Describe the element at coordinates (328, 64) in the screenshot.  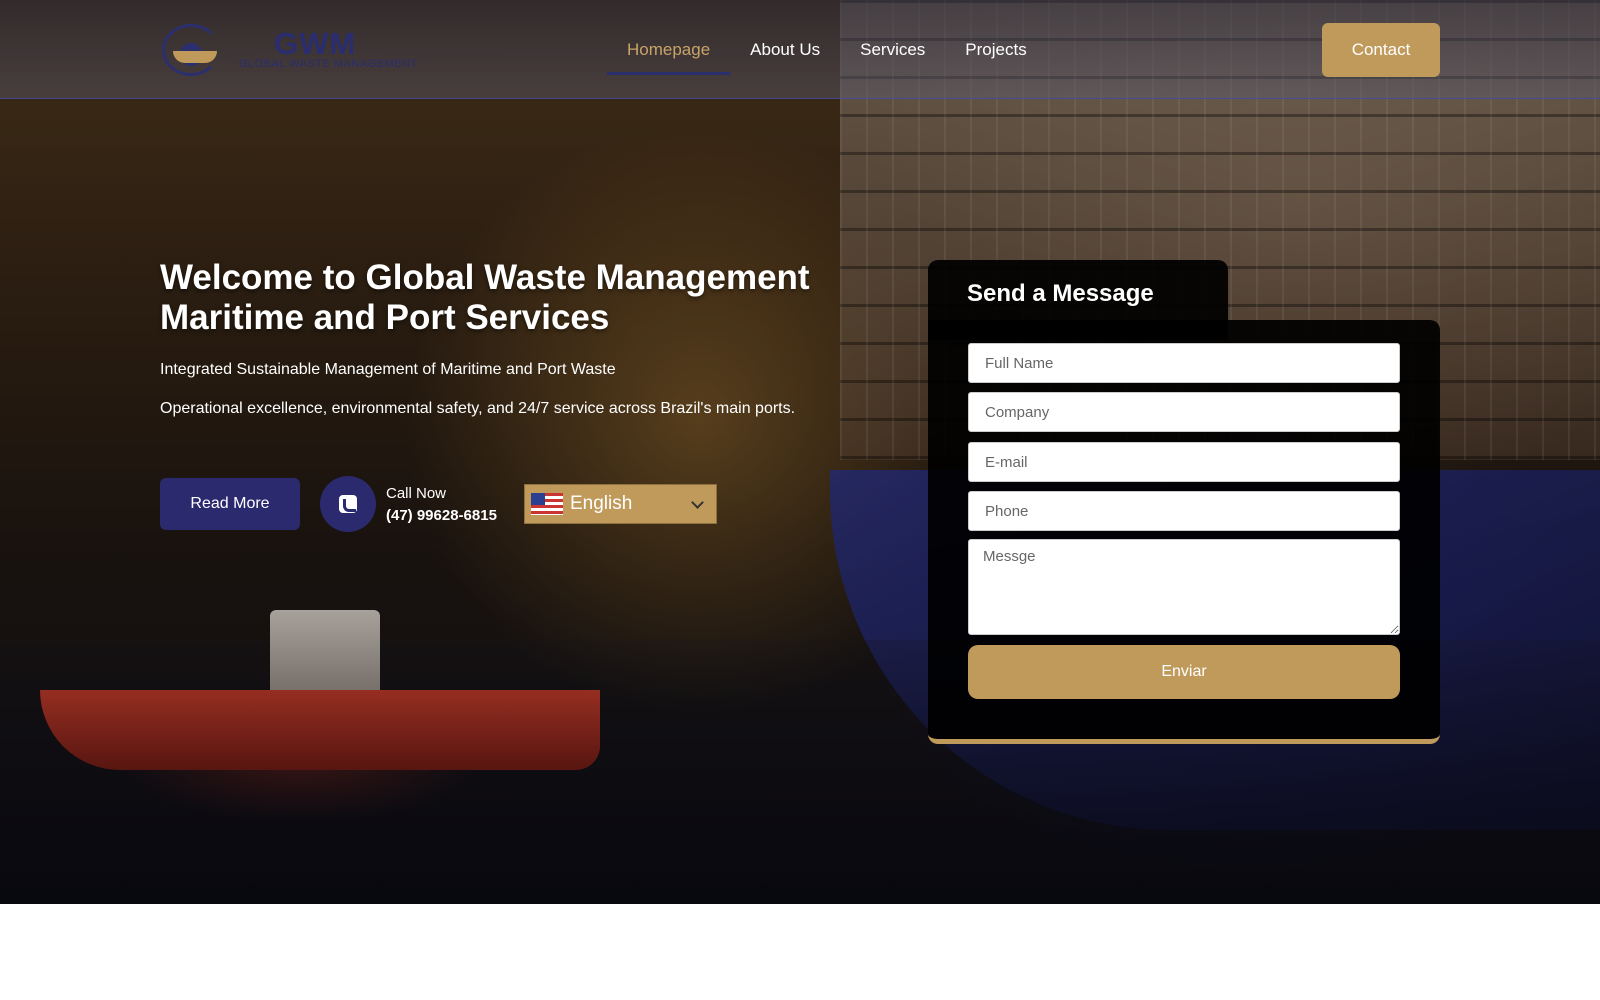
I see `logo-subtitle: GLOBAL WASTE MANAGEMENT` at that location.